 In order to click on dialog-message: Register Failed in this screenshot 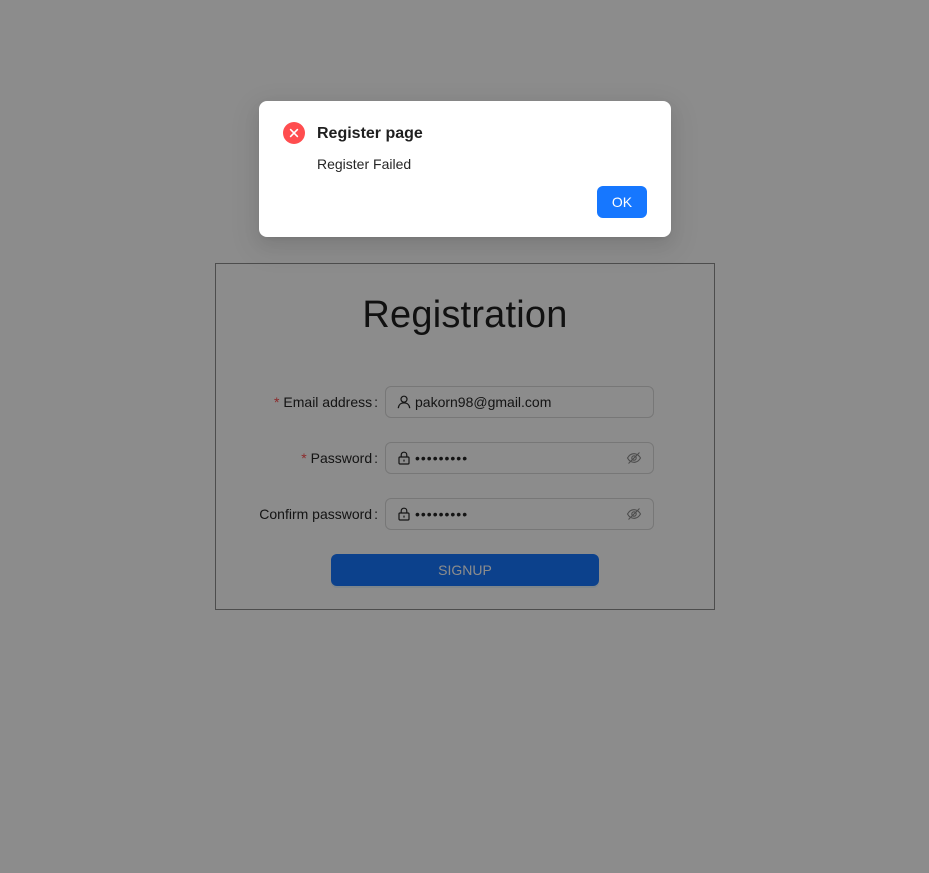, I will do `click(364, 164)`.